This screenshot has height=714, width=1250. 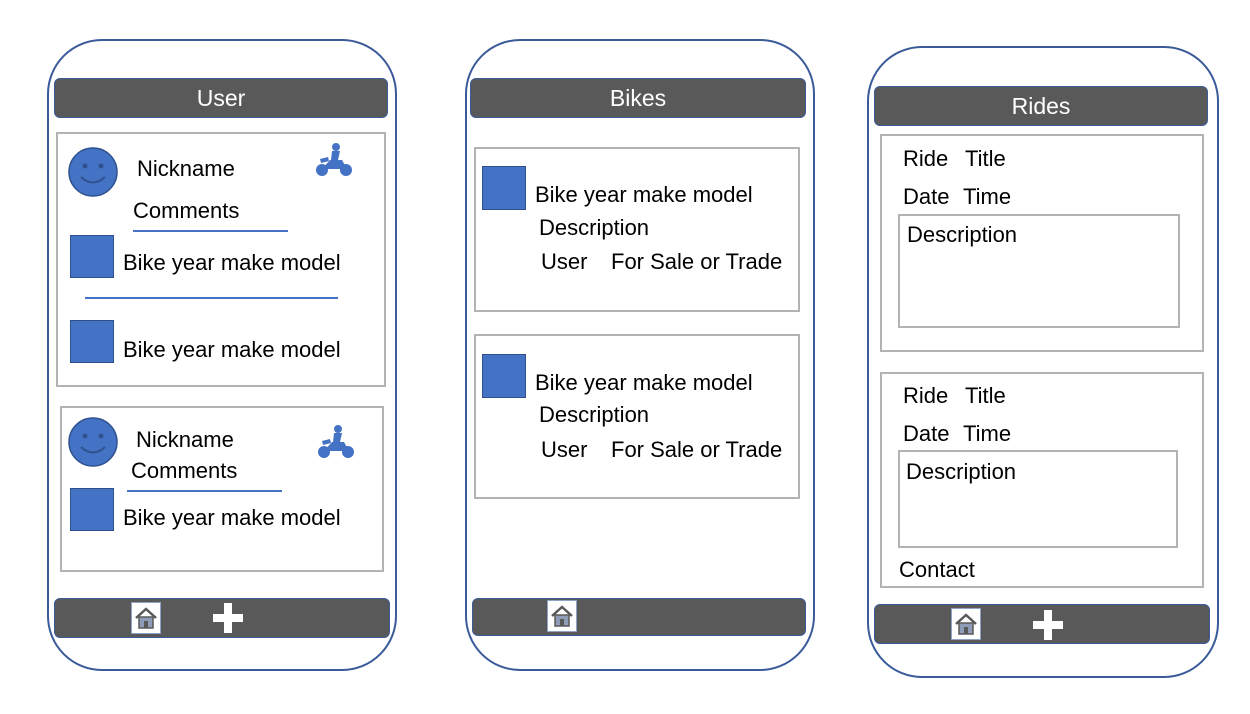 I want to click on user-header: User, so click(x=221, y=98).